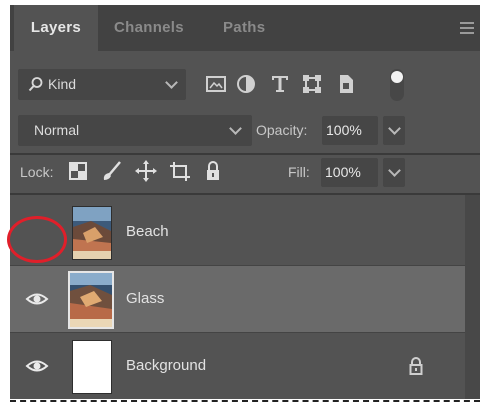  Describe the element at coordinates (346, 84) in the screenshot. I see `smart-object-filter-icon` at that location.